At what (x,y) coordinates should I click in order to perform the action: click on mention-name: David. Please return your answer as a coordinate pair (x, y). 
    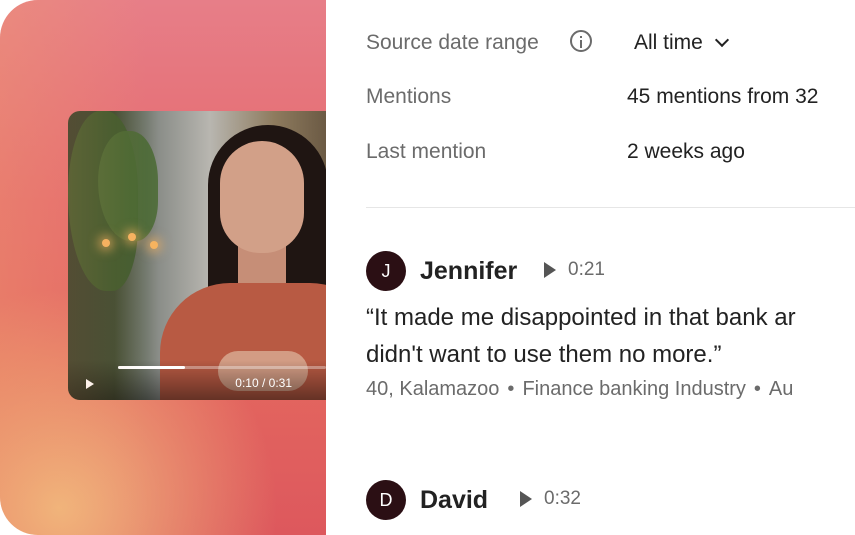
    Looking at the image, I should click on (454, 500).